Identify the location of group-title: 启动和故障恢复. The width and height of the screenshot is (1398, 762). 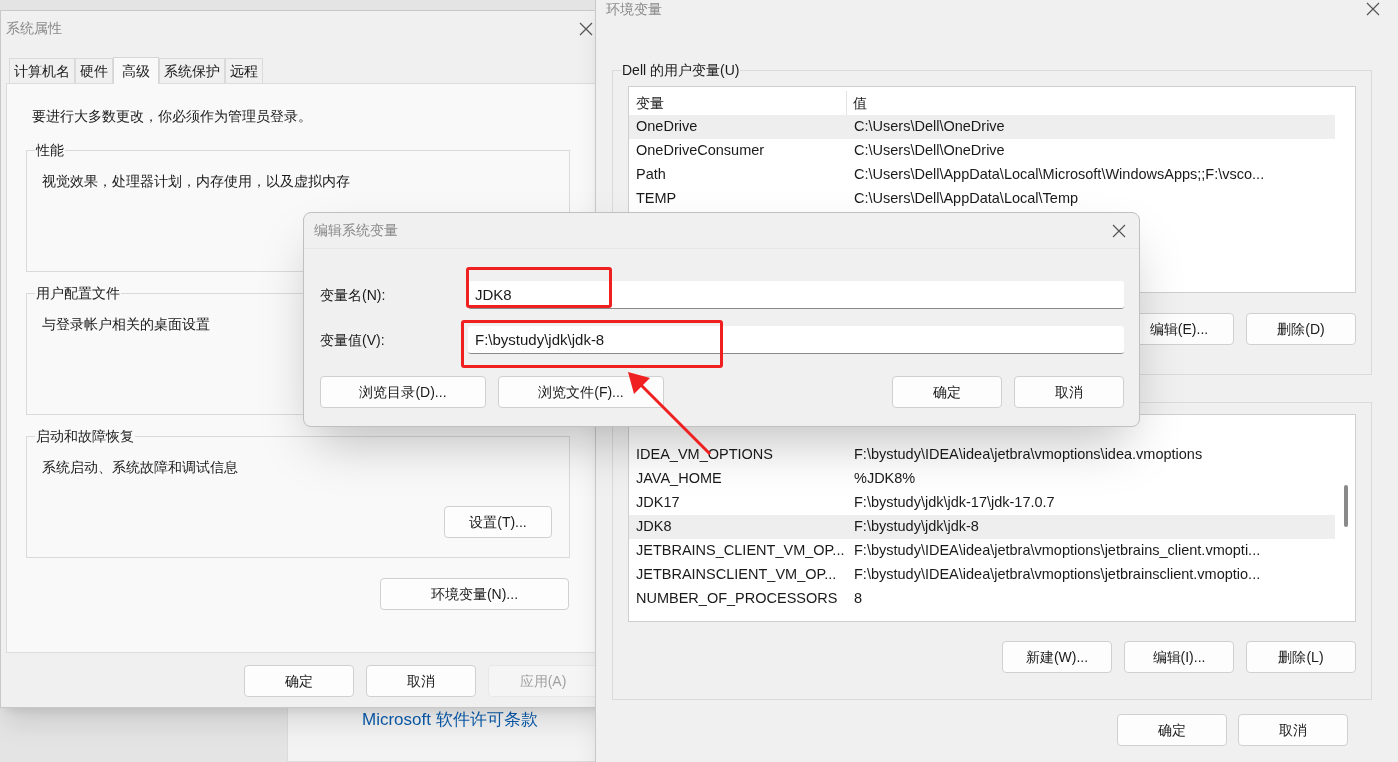
(85, 436).